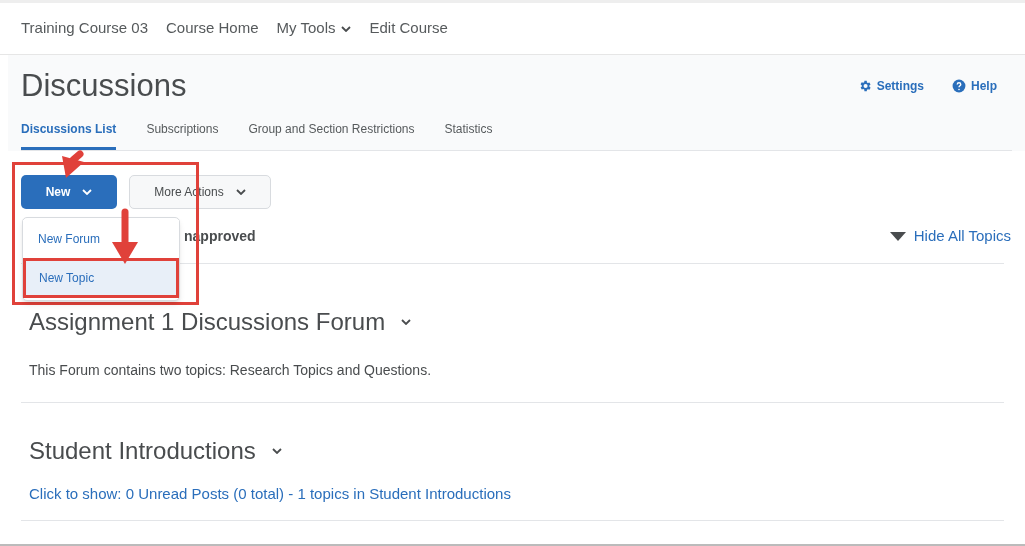 The width and height of the screenshot is (1025, 546). What do you see at coordinates (212, 28) in the screenshot?
I see `nav-link: Course Home` at bounding box center [212, 28].